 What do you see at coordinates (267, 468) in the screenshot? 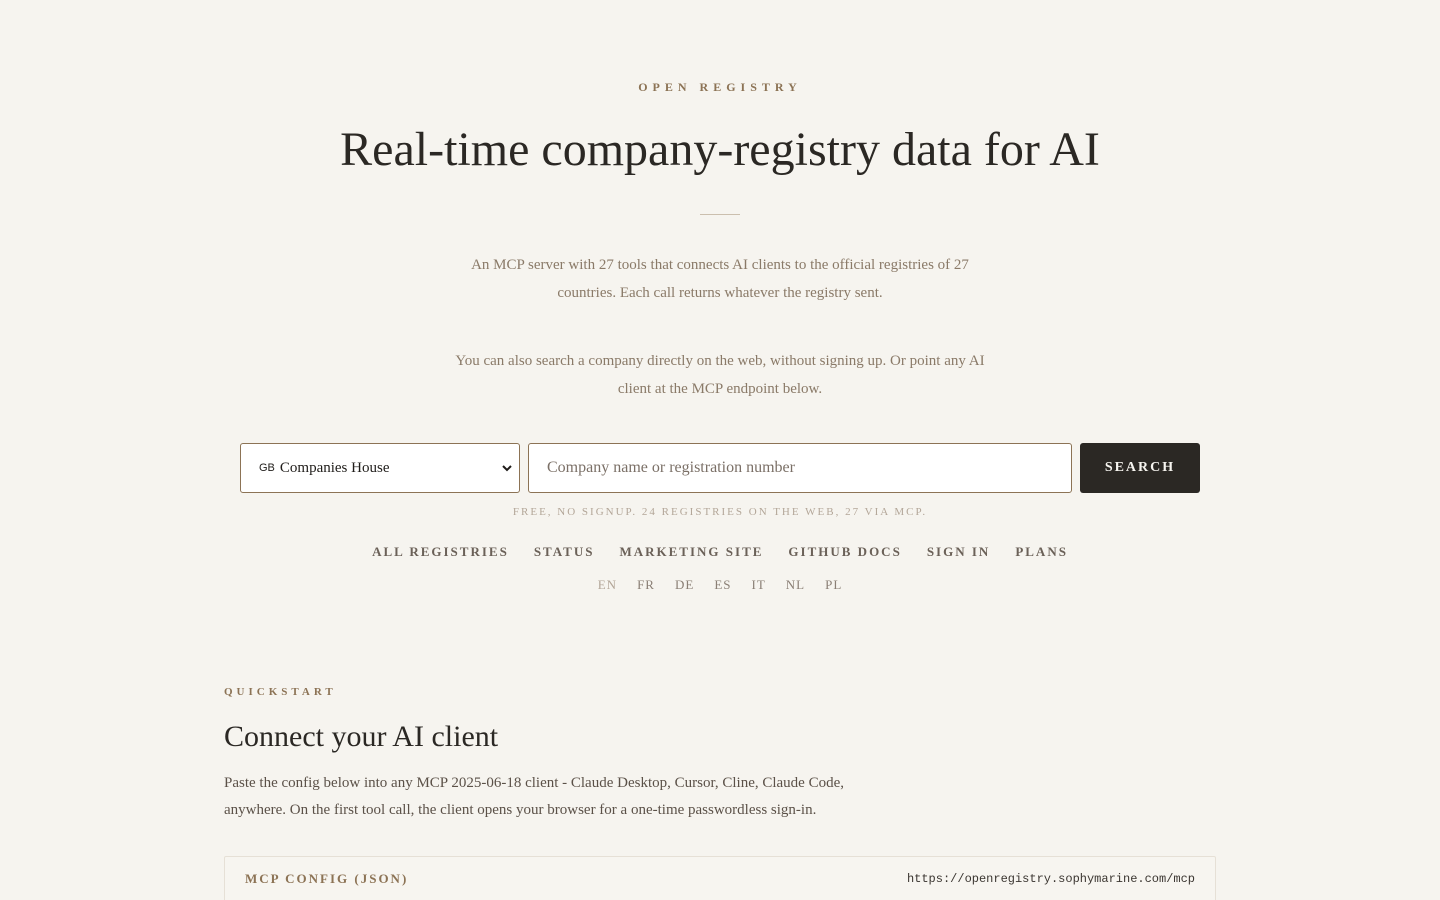
I see `country-code: GB` at bounding box center [267, 468].